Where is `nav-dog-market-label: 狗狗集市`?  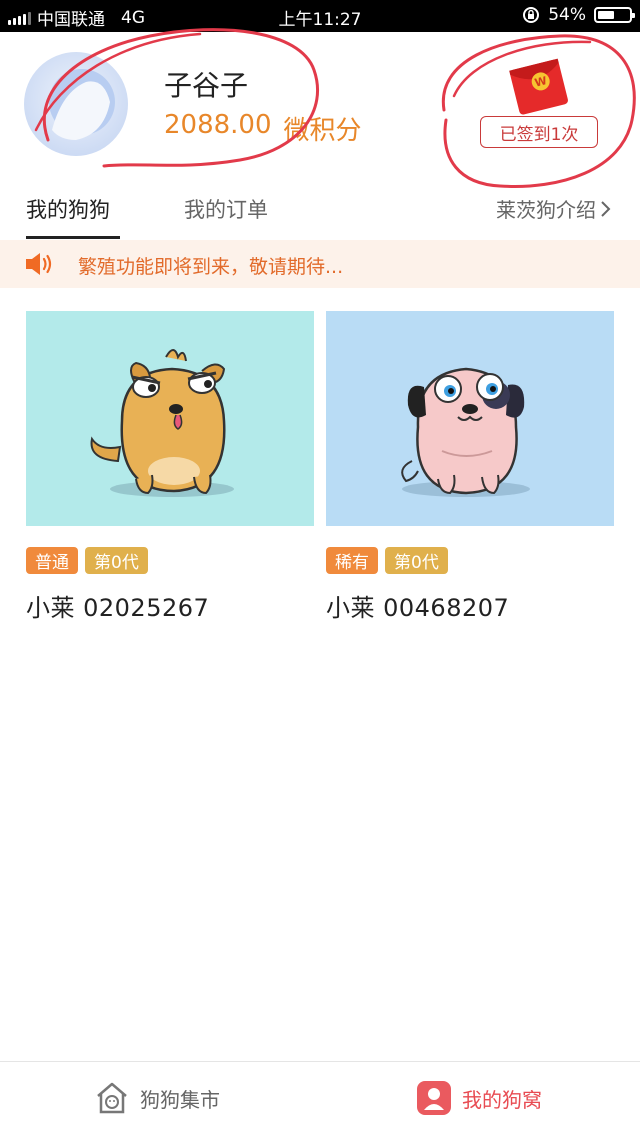 nav-dog-market-label: 狗狗集市 is located at coordinates (180, 1099).